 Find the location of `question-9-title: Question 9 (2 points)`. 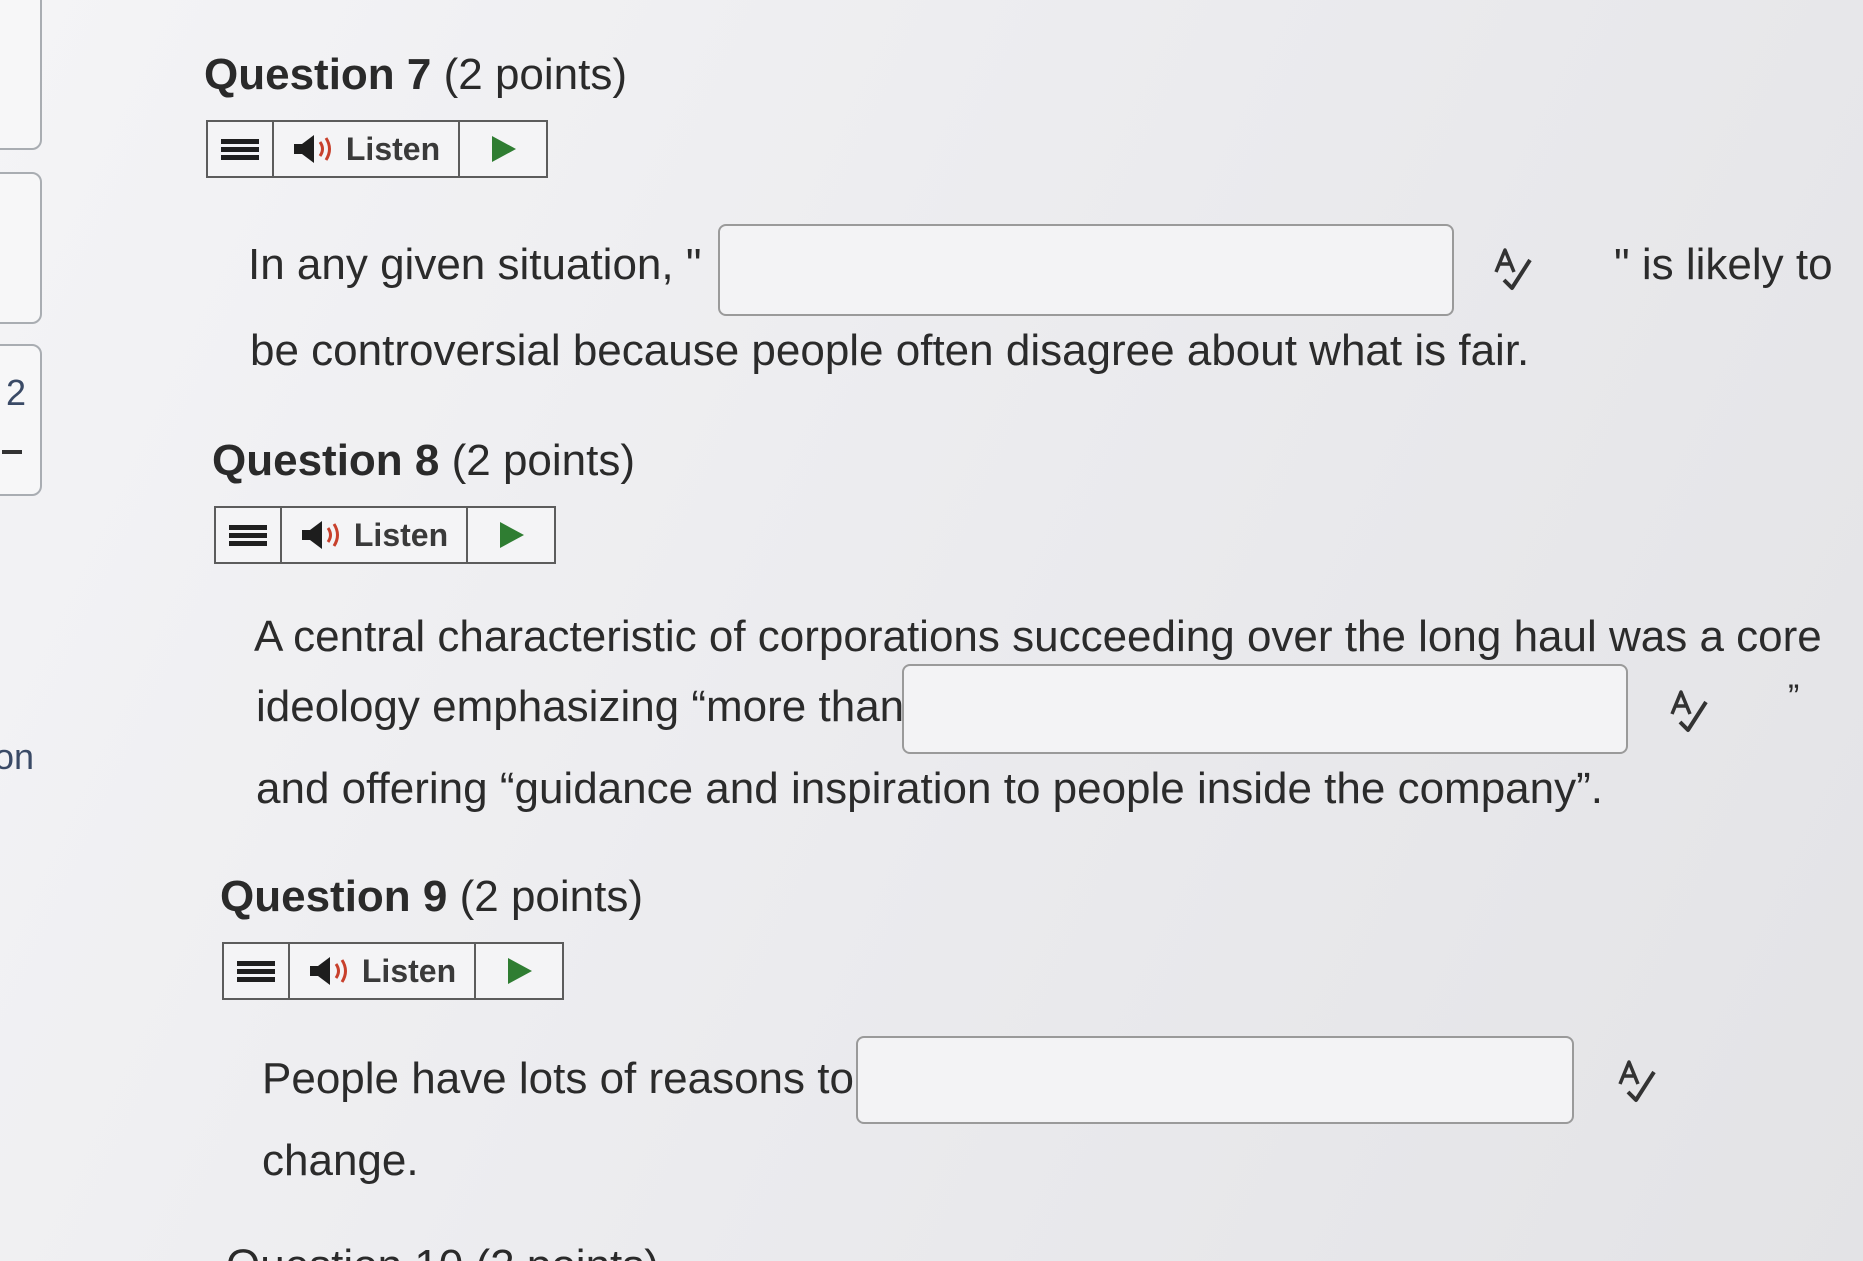

question-9-title: Question 9 (2 points) is located at coordinates (431, 897).